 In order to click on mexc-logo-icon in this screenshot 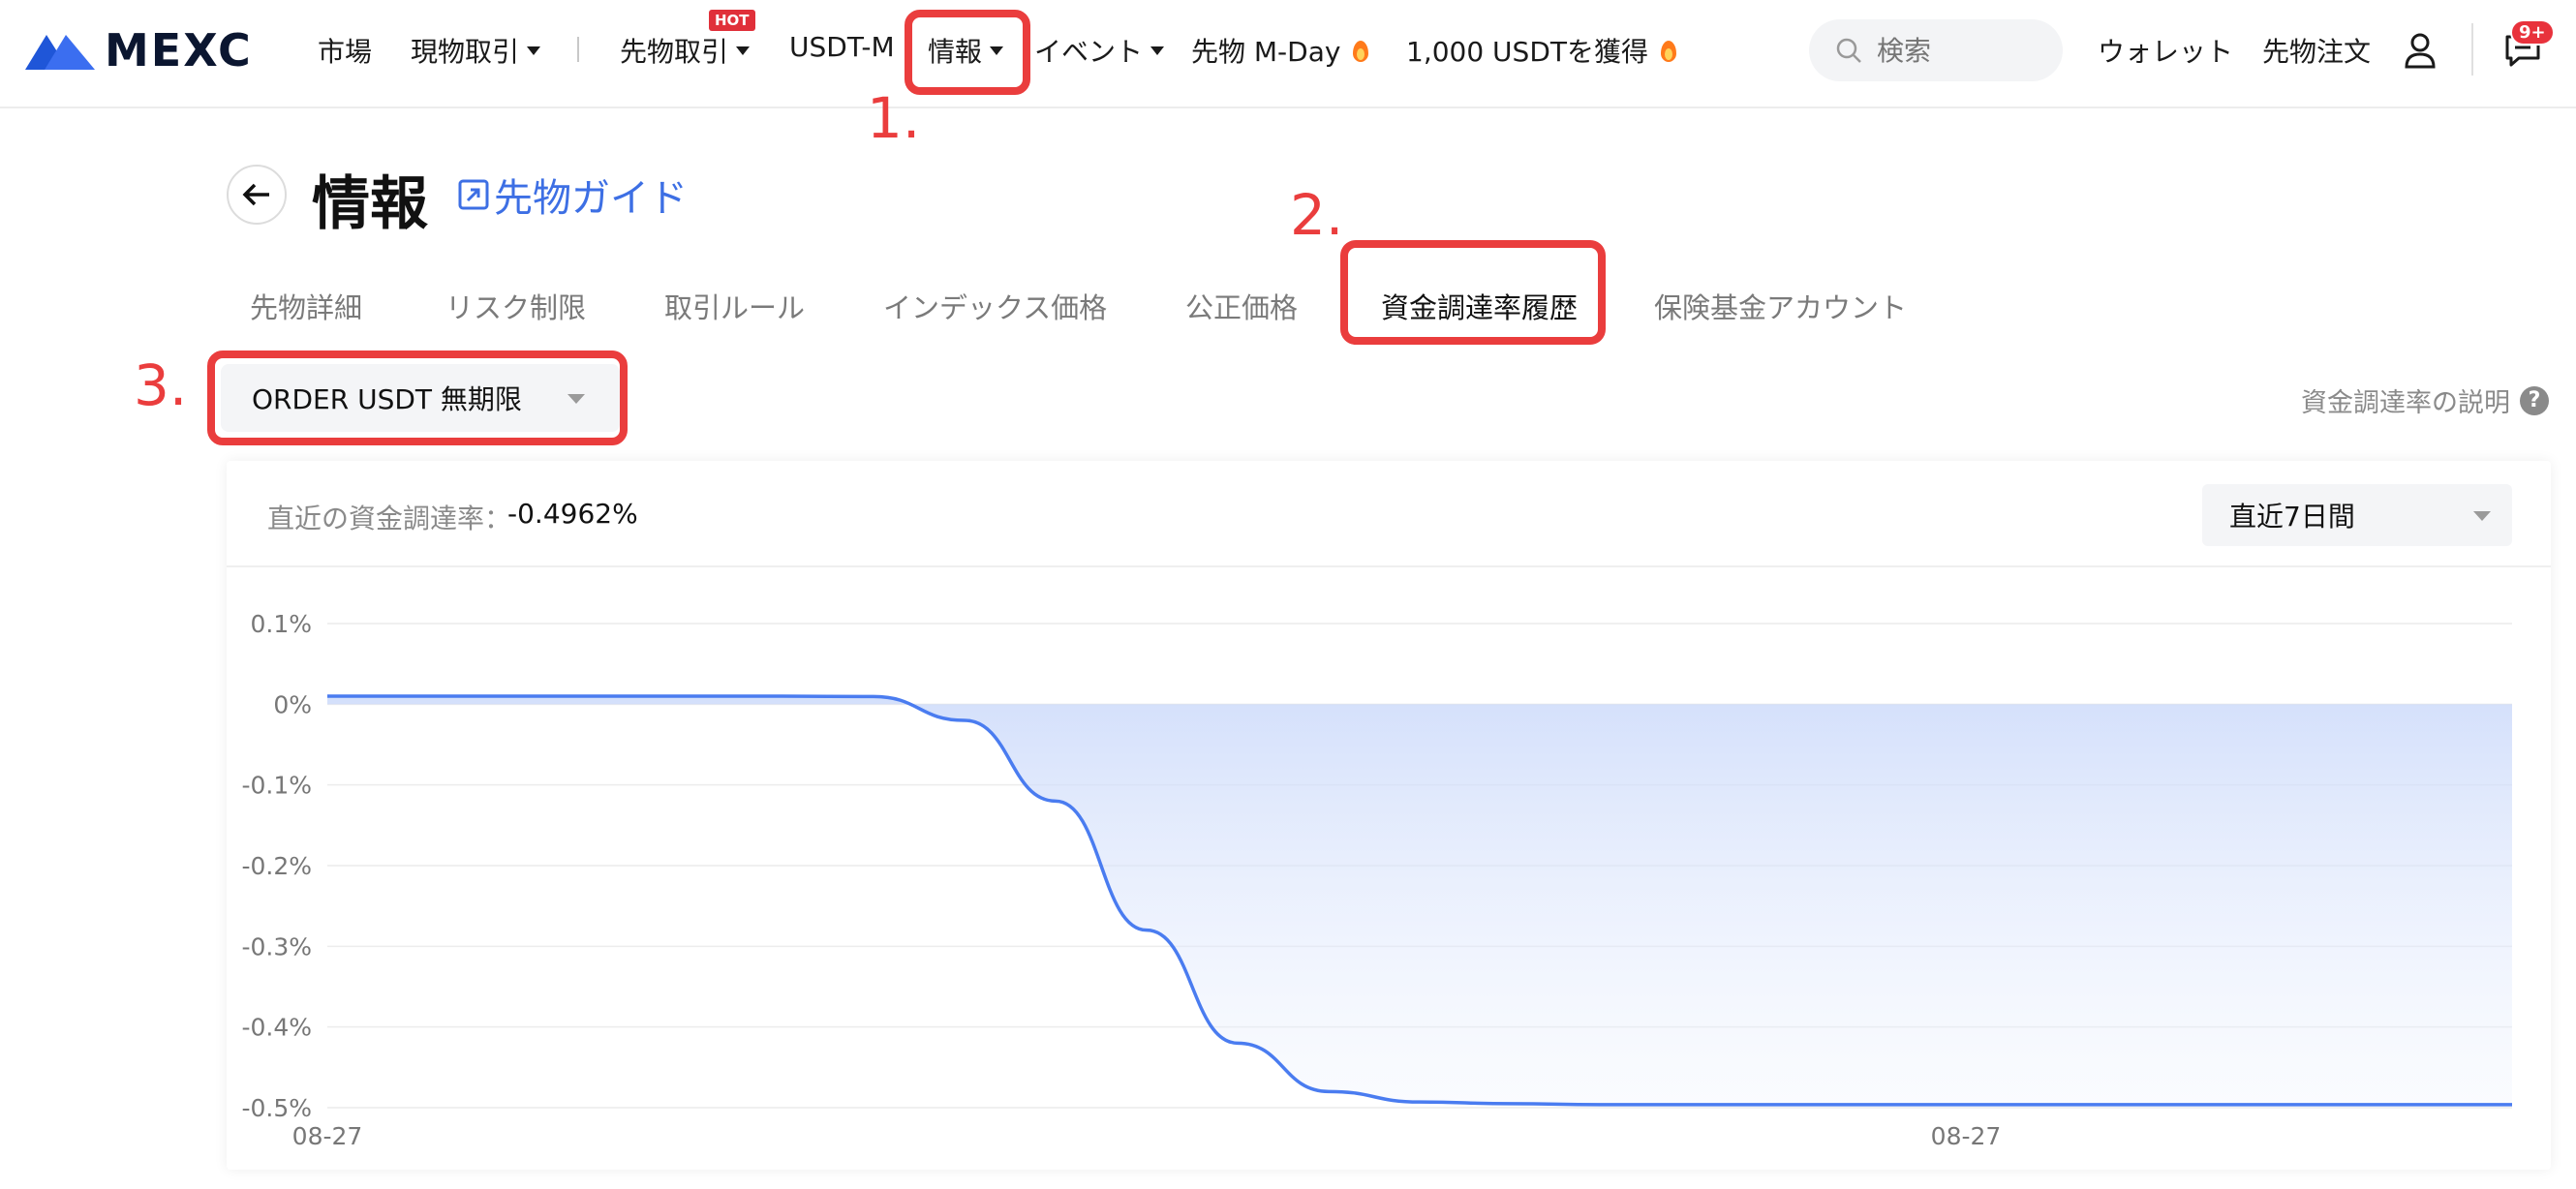, I will do `click(60, 53)`.